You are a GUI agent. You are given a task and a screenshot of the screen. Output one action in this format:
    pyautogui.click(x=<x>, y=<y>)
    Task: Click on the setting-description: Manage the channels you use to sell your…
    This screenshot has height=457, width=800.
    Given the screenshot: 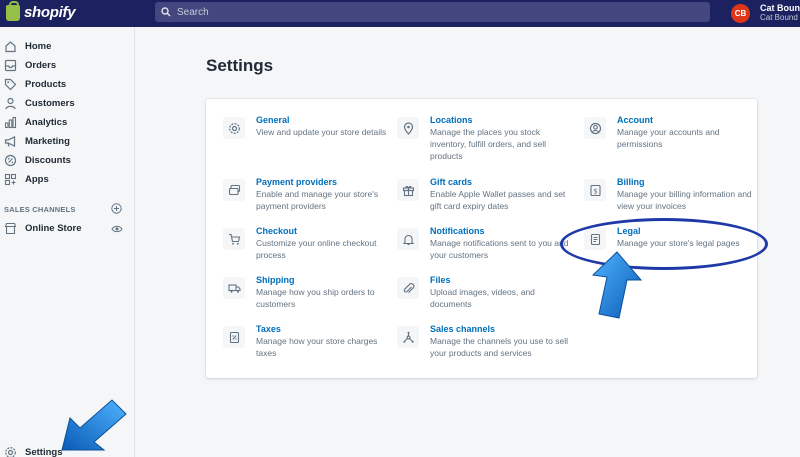 What is the action you would take?
    pyautogui.click(x=499, y=347)
    